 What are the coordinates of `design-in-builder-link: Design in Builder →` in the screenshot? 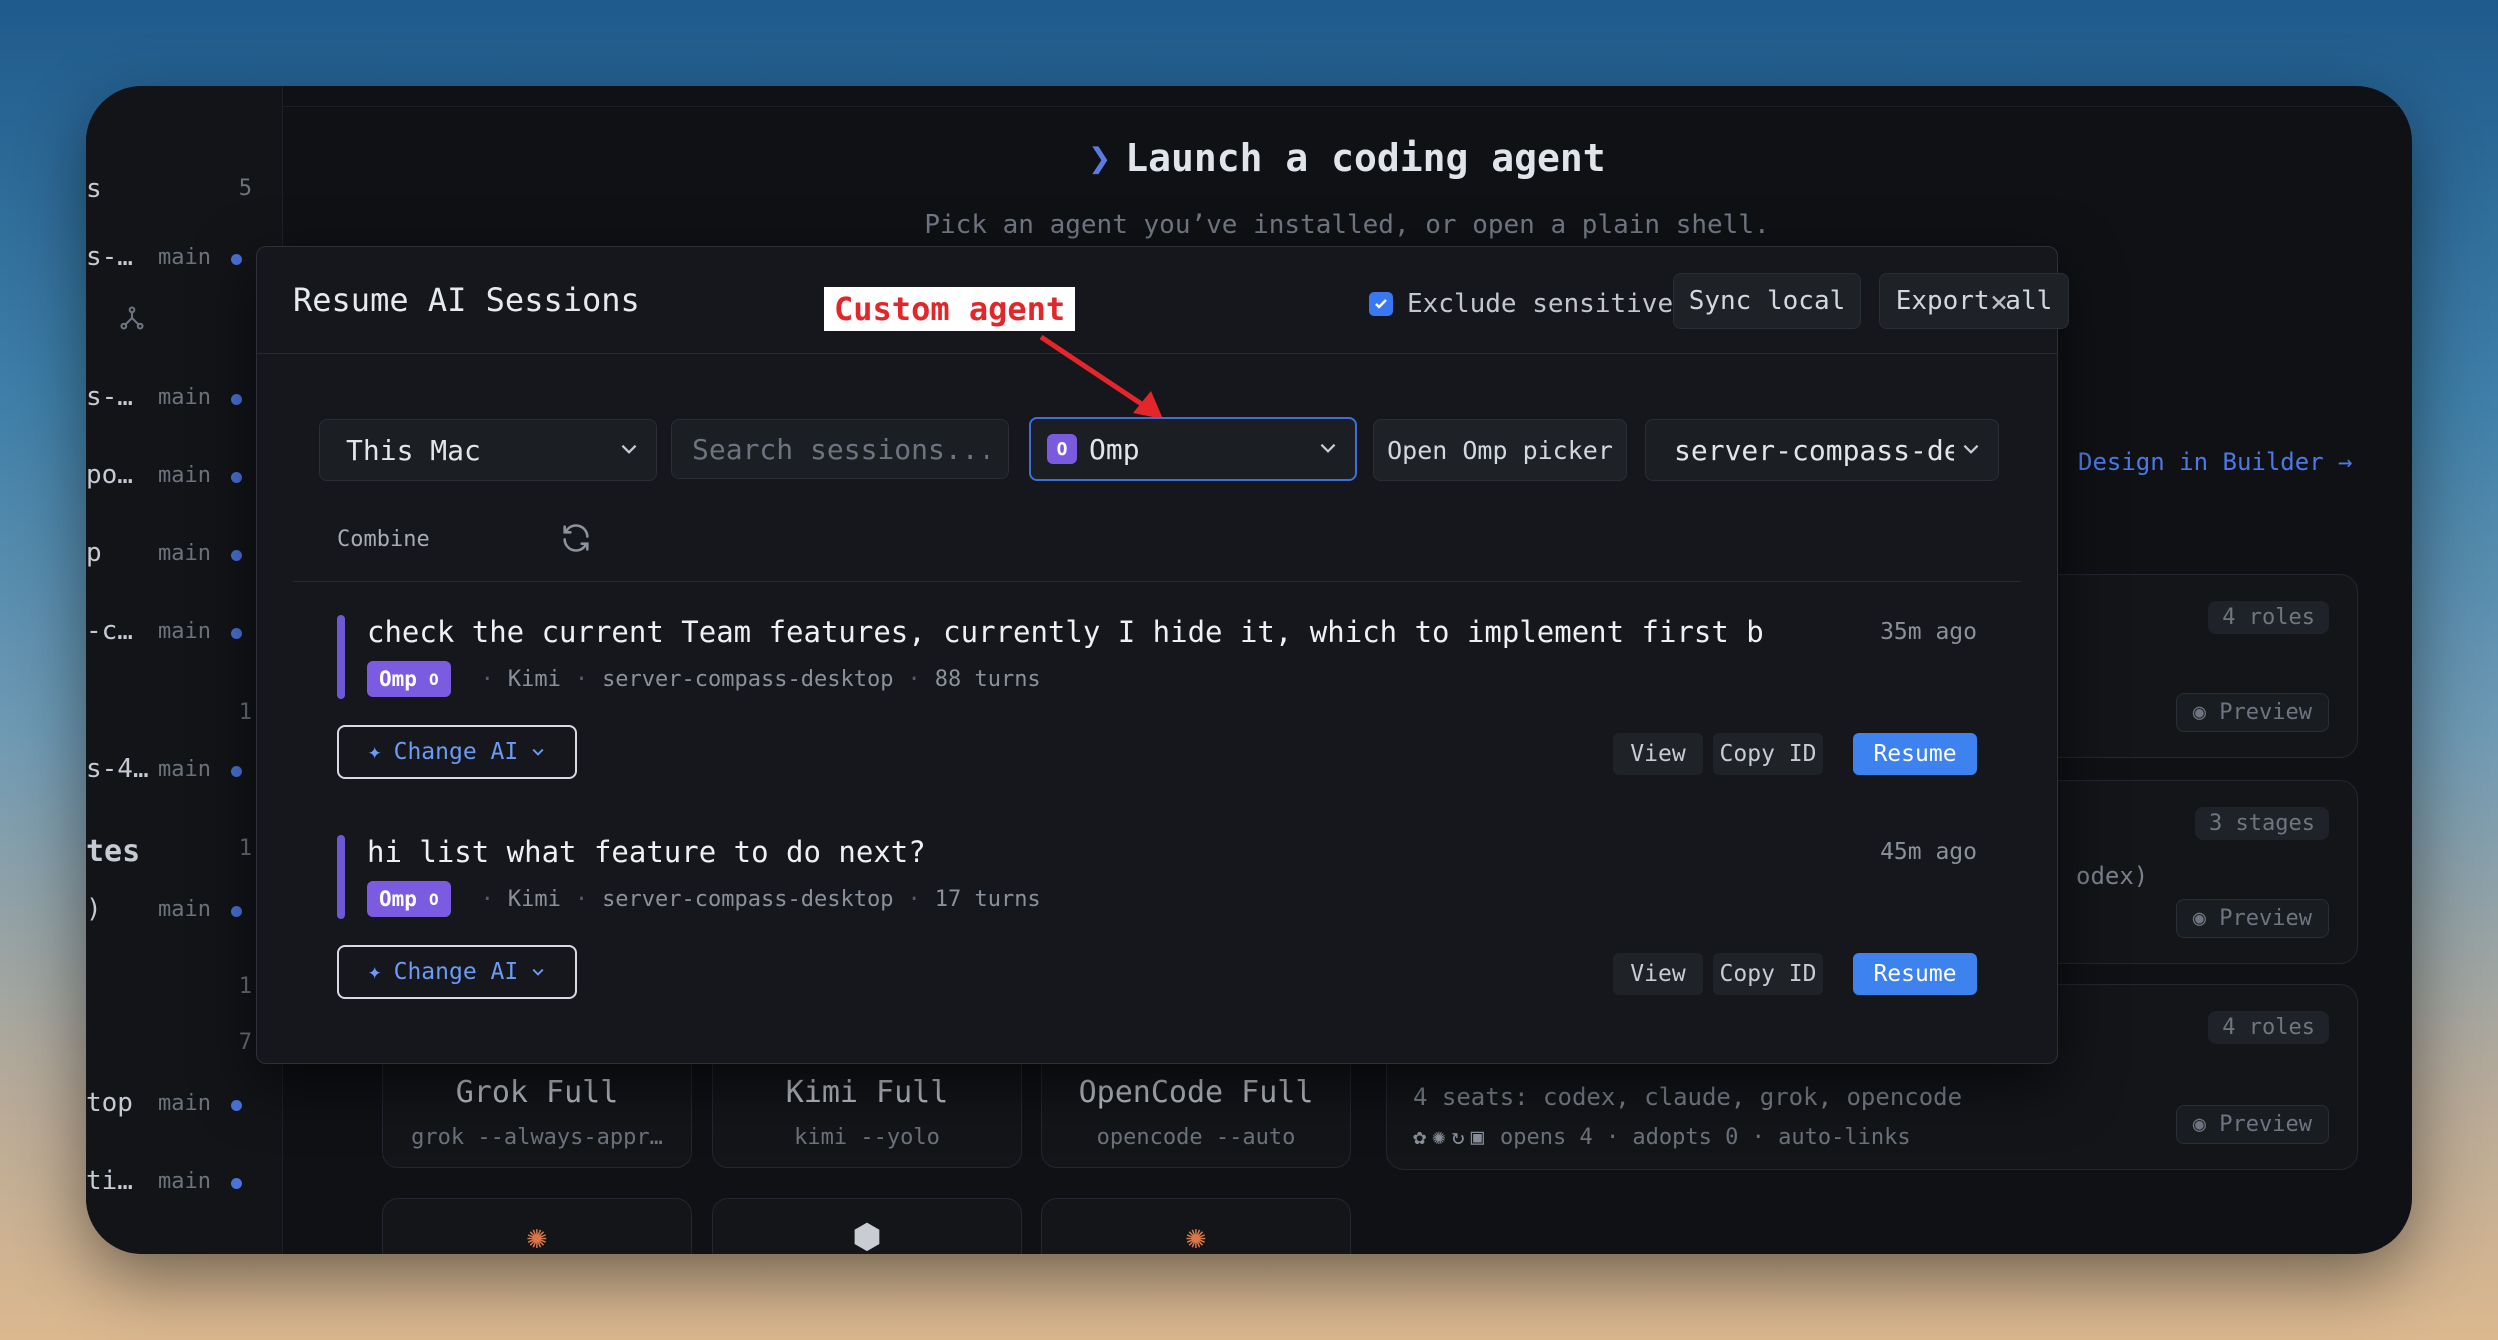 It's located at (2215, 462).